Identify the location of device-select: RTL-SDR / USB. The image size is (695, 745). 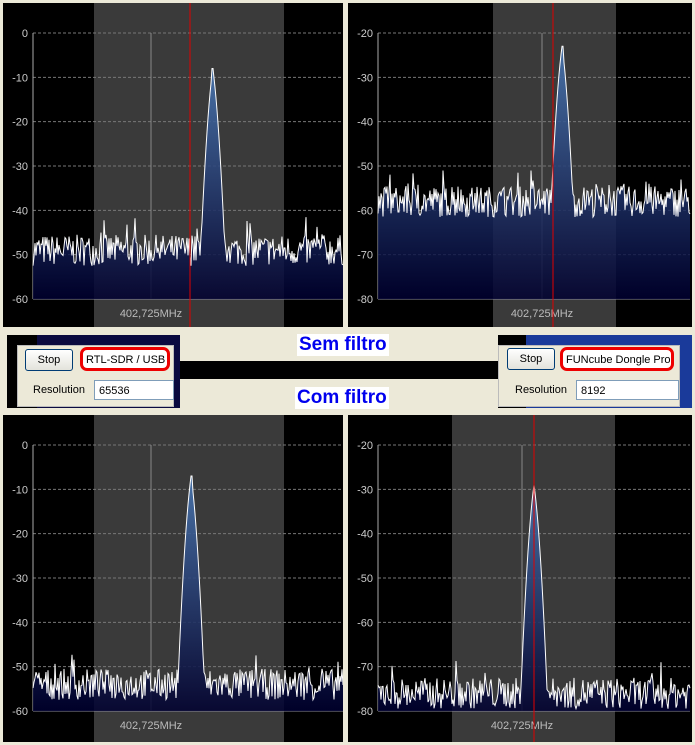
(125, 359).